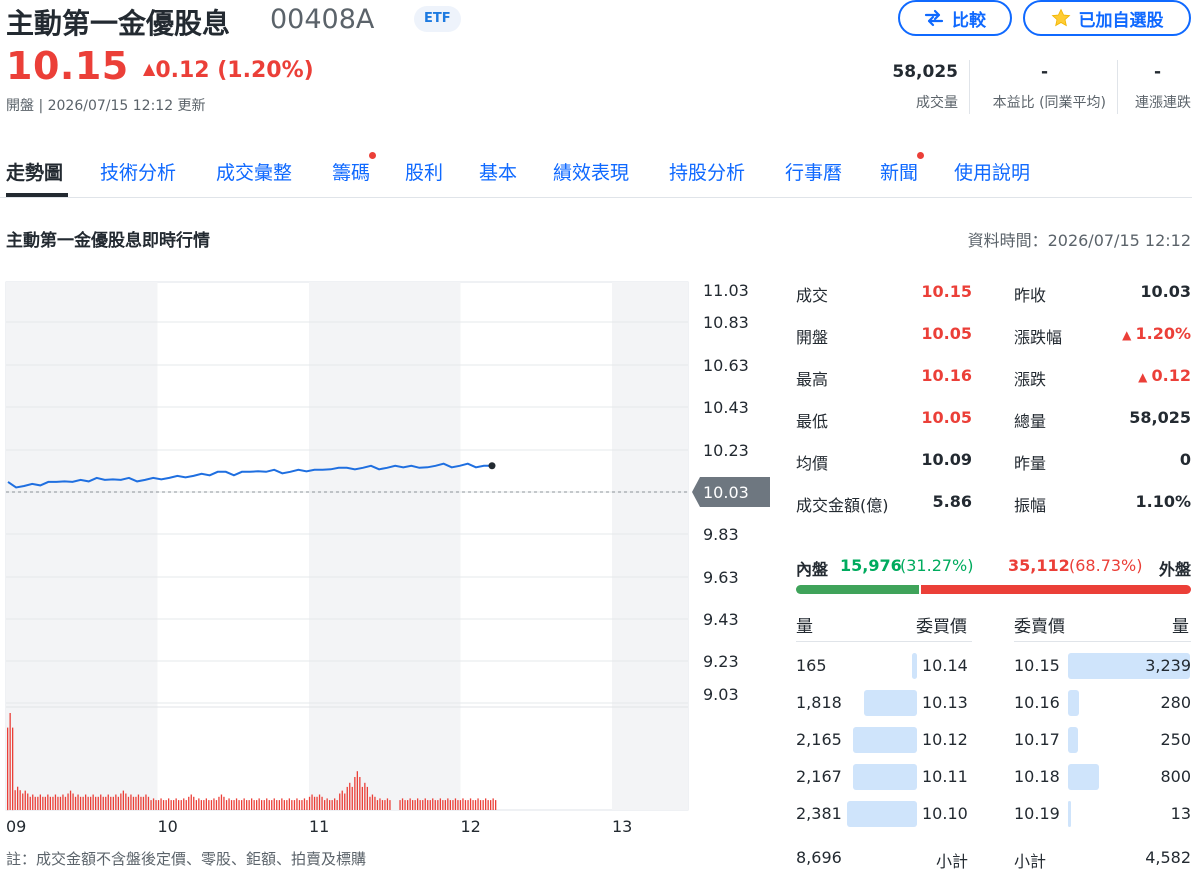 This screenshot has height=872, width=1200. I want to click on tab-holdings: 持股分析, so click(707, 171).